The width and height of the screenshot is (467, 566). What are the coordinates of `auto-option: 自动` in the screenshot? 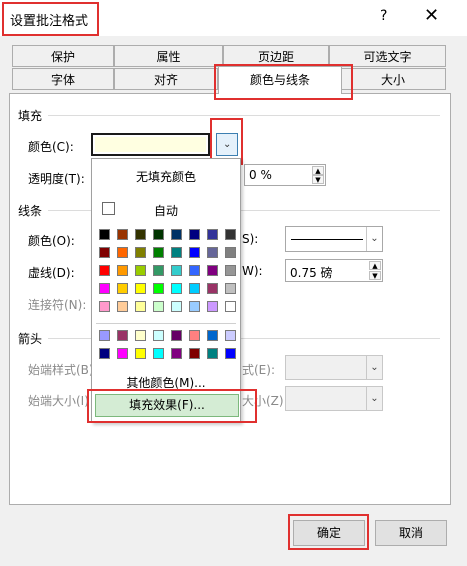 It's located at (166, 210).